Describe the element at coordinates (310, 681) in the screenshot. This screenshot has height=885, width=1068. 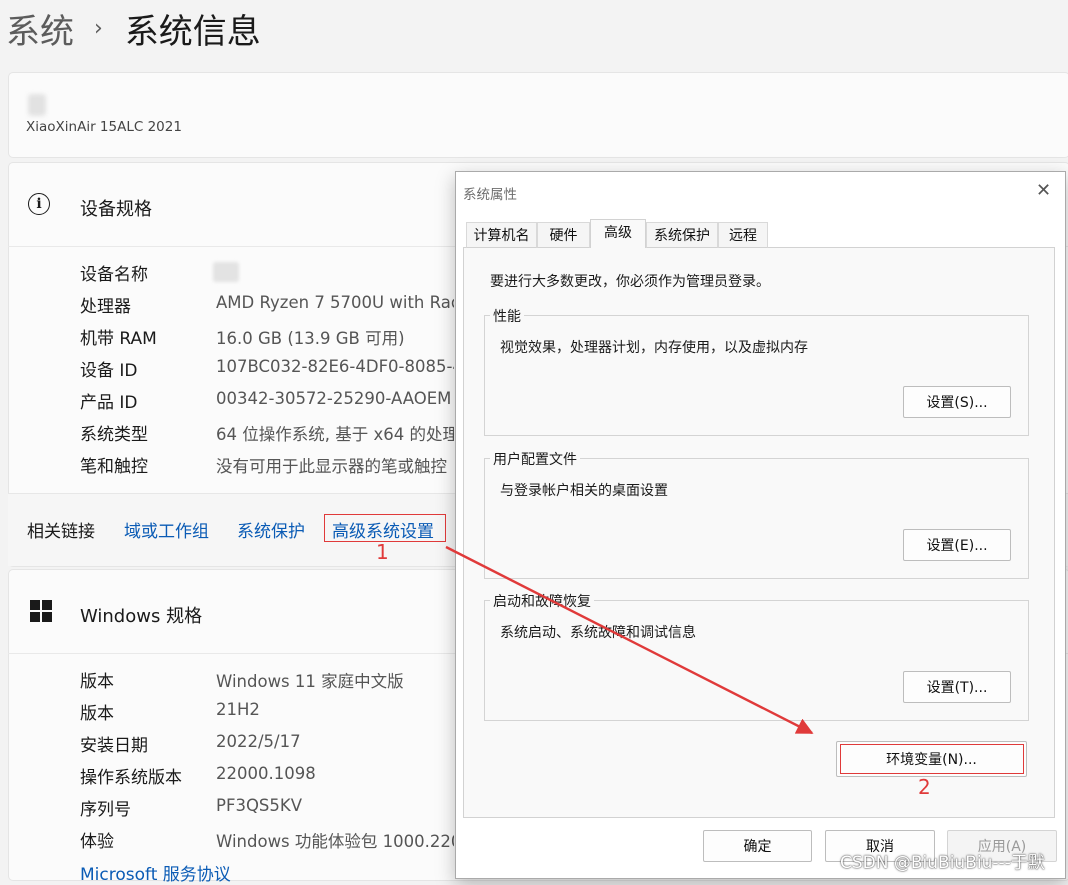
I see `spec-value: Windows 11 家庭中文版` at that location.